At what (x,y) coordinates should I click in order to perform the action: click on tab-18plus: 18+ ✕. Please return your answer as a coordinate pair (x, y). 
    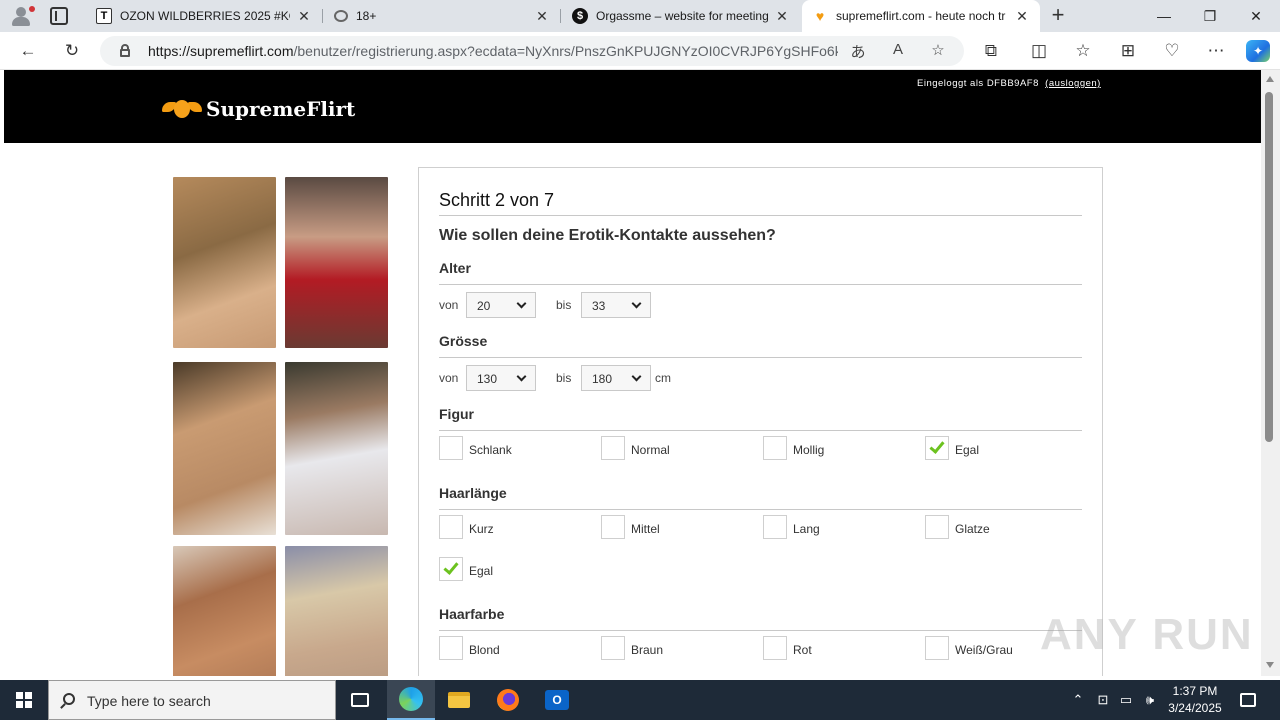
    Looking at the image, I should click on (442, 16).